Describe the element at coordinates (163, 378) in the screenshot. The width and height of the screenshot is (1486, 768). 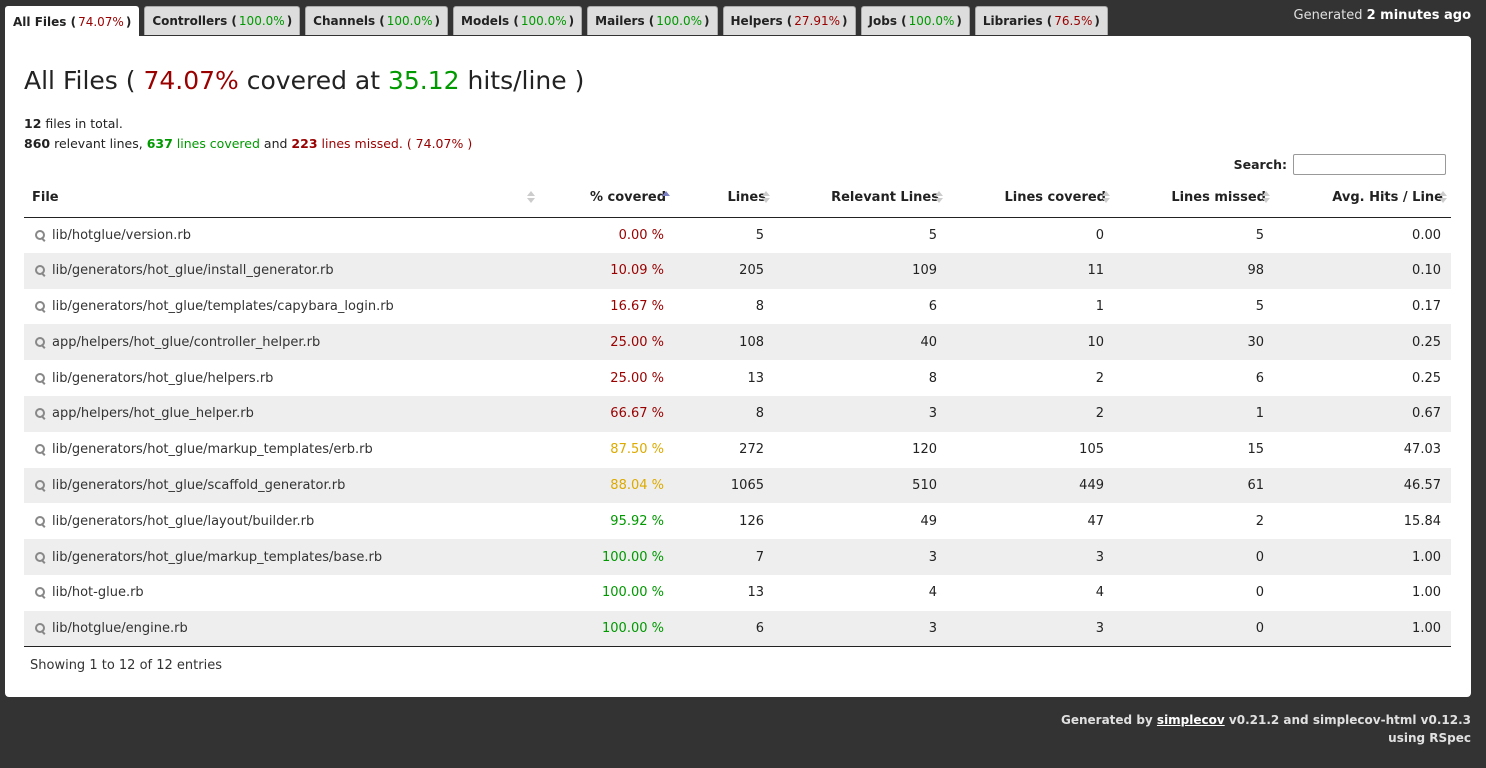
I see `file-path: lib/generators/hot_glue/helpers.rb` at that location.